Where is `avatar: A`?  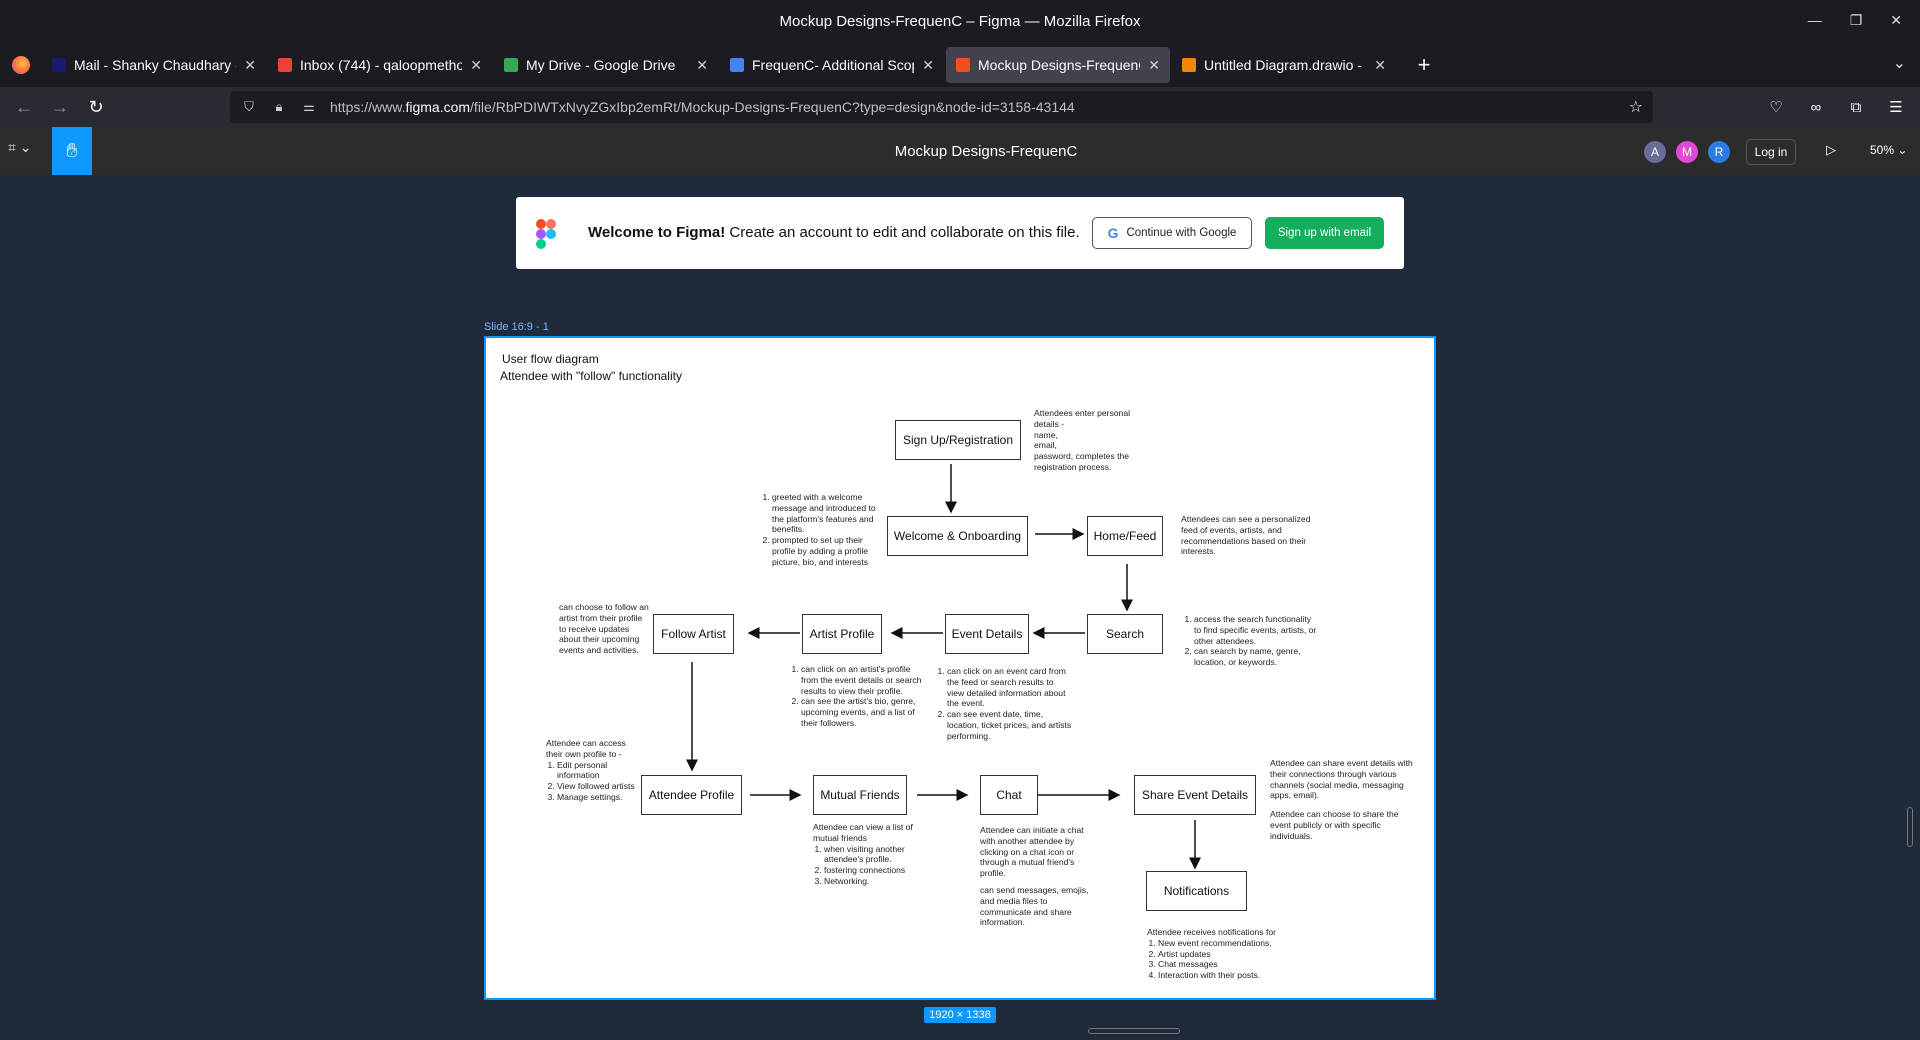 avatar: A is located at coordinates (1655, 152).